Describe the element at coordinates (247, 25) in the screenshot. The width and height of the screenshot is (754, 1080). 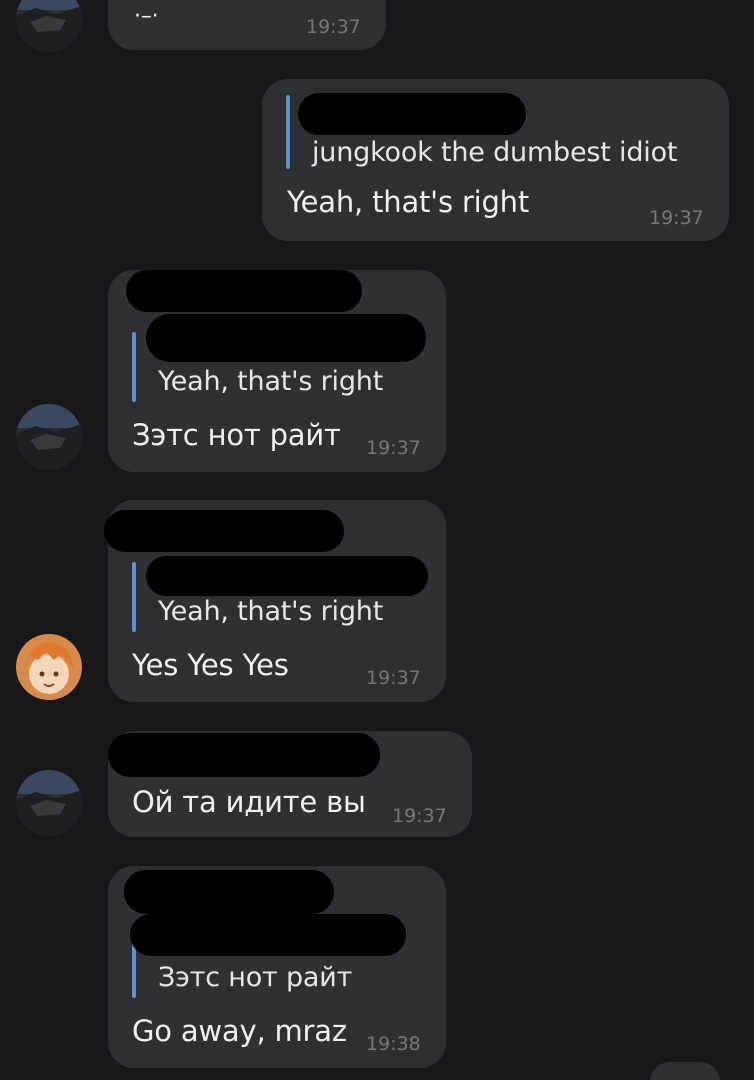
I see `message-bubble-incoming: ·–· 19:37` at that location.